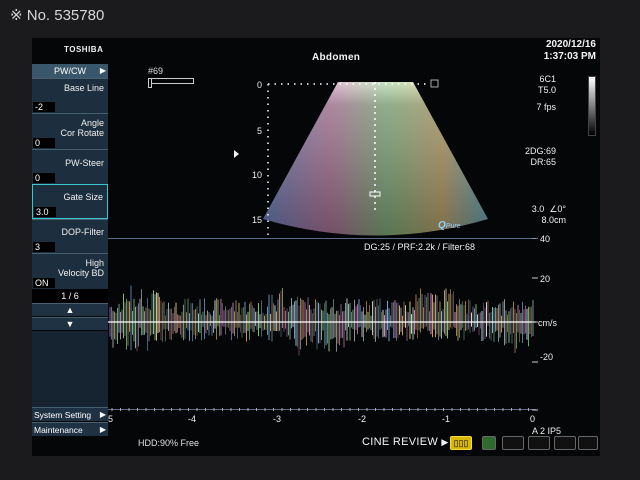 The width and height of the screenshot is (640, 480). I want to click on transmit-freq: T5.0, so click(546, 90).